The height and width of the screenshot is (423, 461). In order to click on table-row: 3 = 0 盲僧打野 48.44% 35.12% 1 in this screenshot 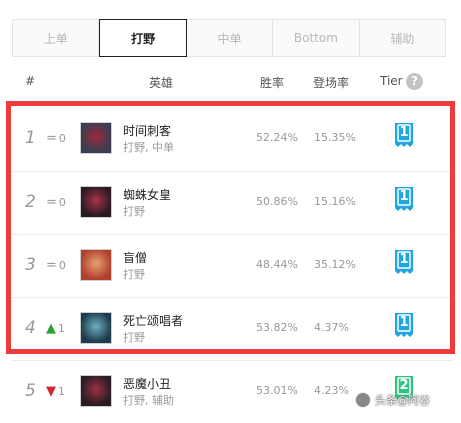, I will do `click(232, 265)`.